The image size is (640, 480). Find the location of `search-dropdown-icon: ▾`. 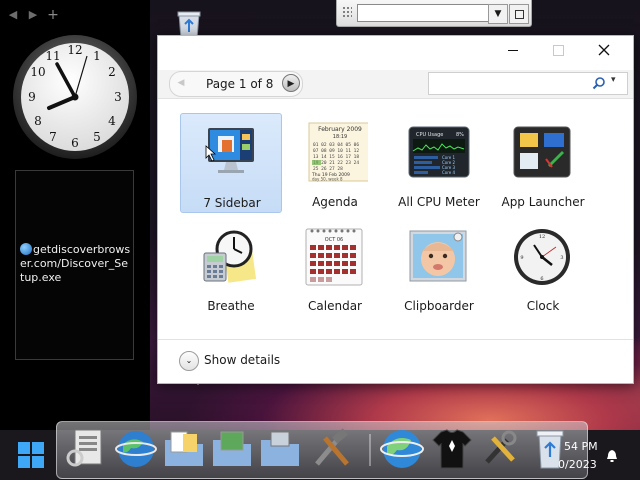

search-dropdown-icon: ▾ is located at coordinates (613, 80).